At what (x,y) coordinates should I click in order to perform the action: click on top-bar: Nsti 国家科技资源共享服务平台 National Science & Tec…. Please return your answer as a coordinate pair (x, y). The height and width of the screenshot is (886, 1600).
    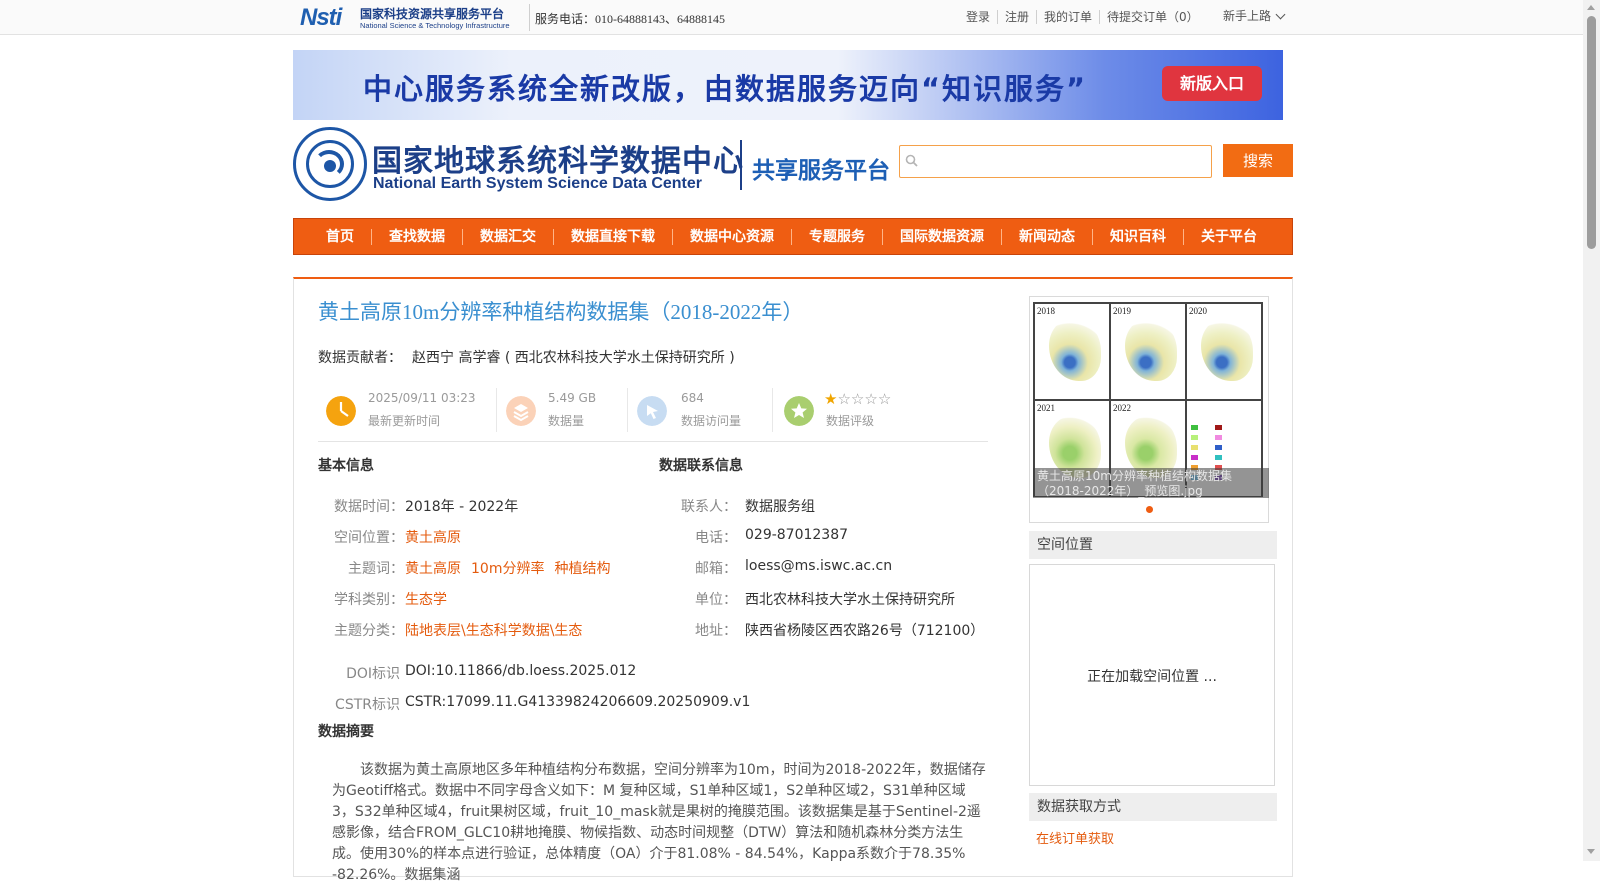
    Looking at the image, I should click on (791, 17).